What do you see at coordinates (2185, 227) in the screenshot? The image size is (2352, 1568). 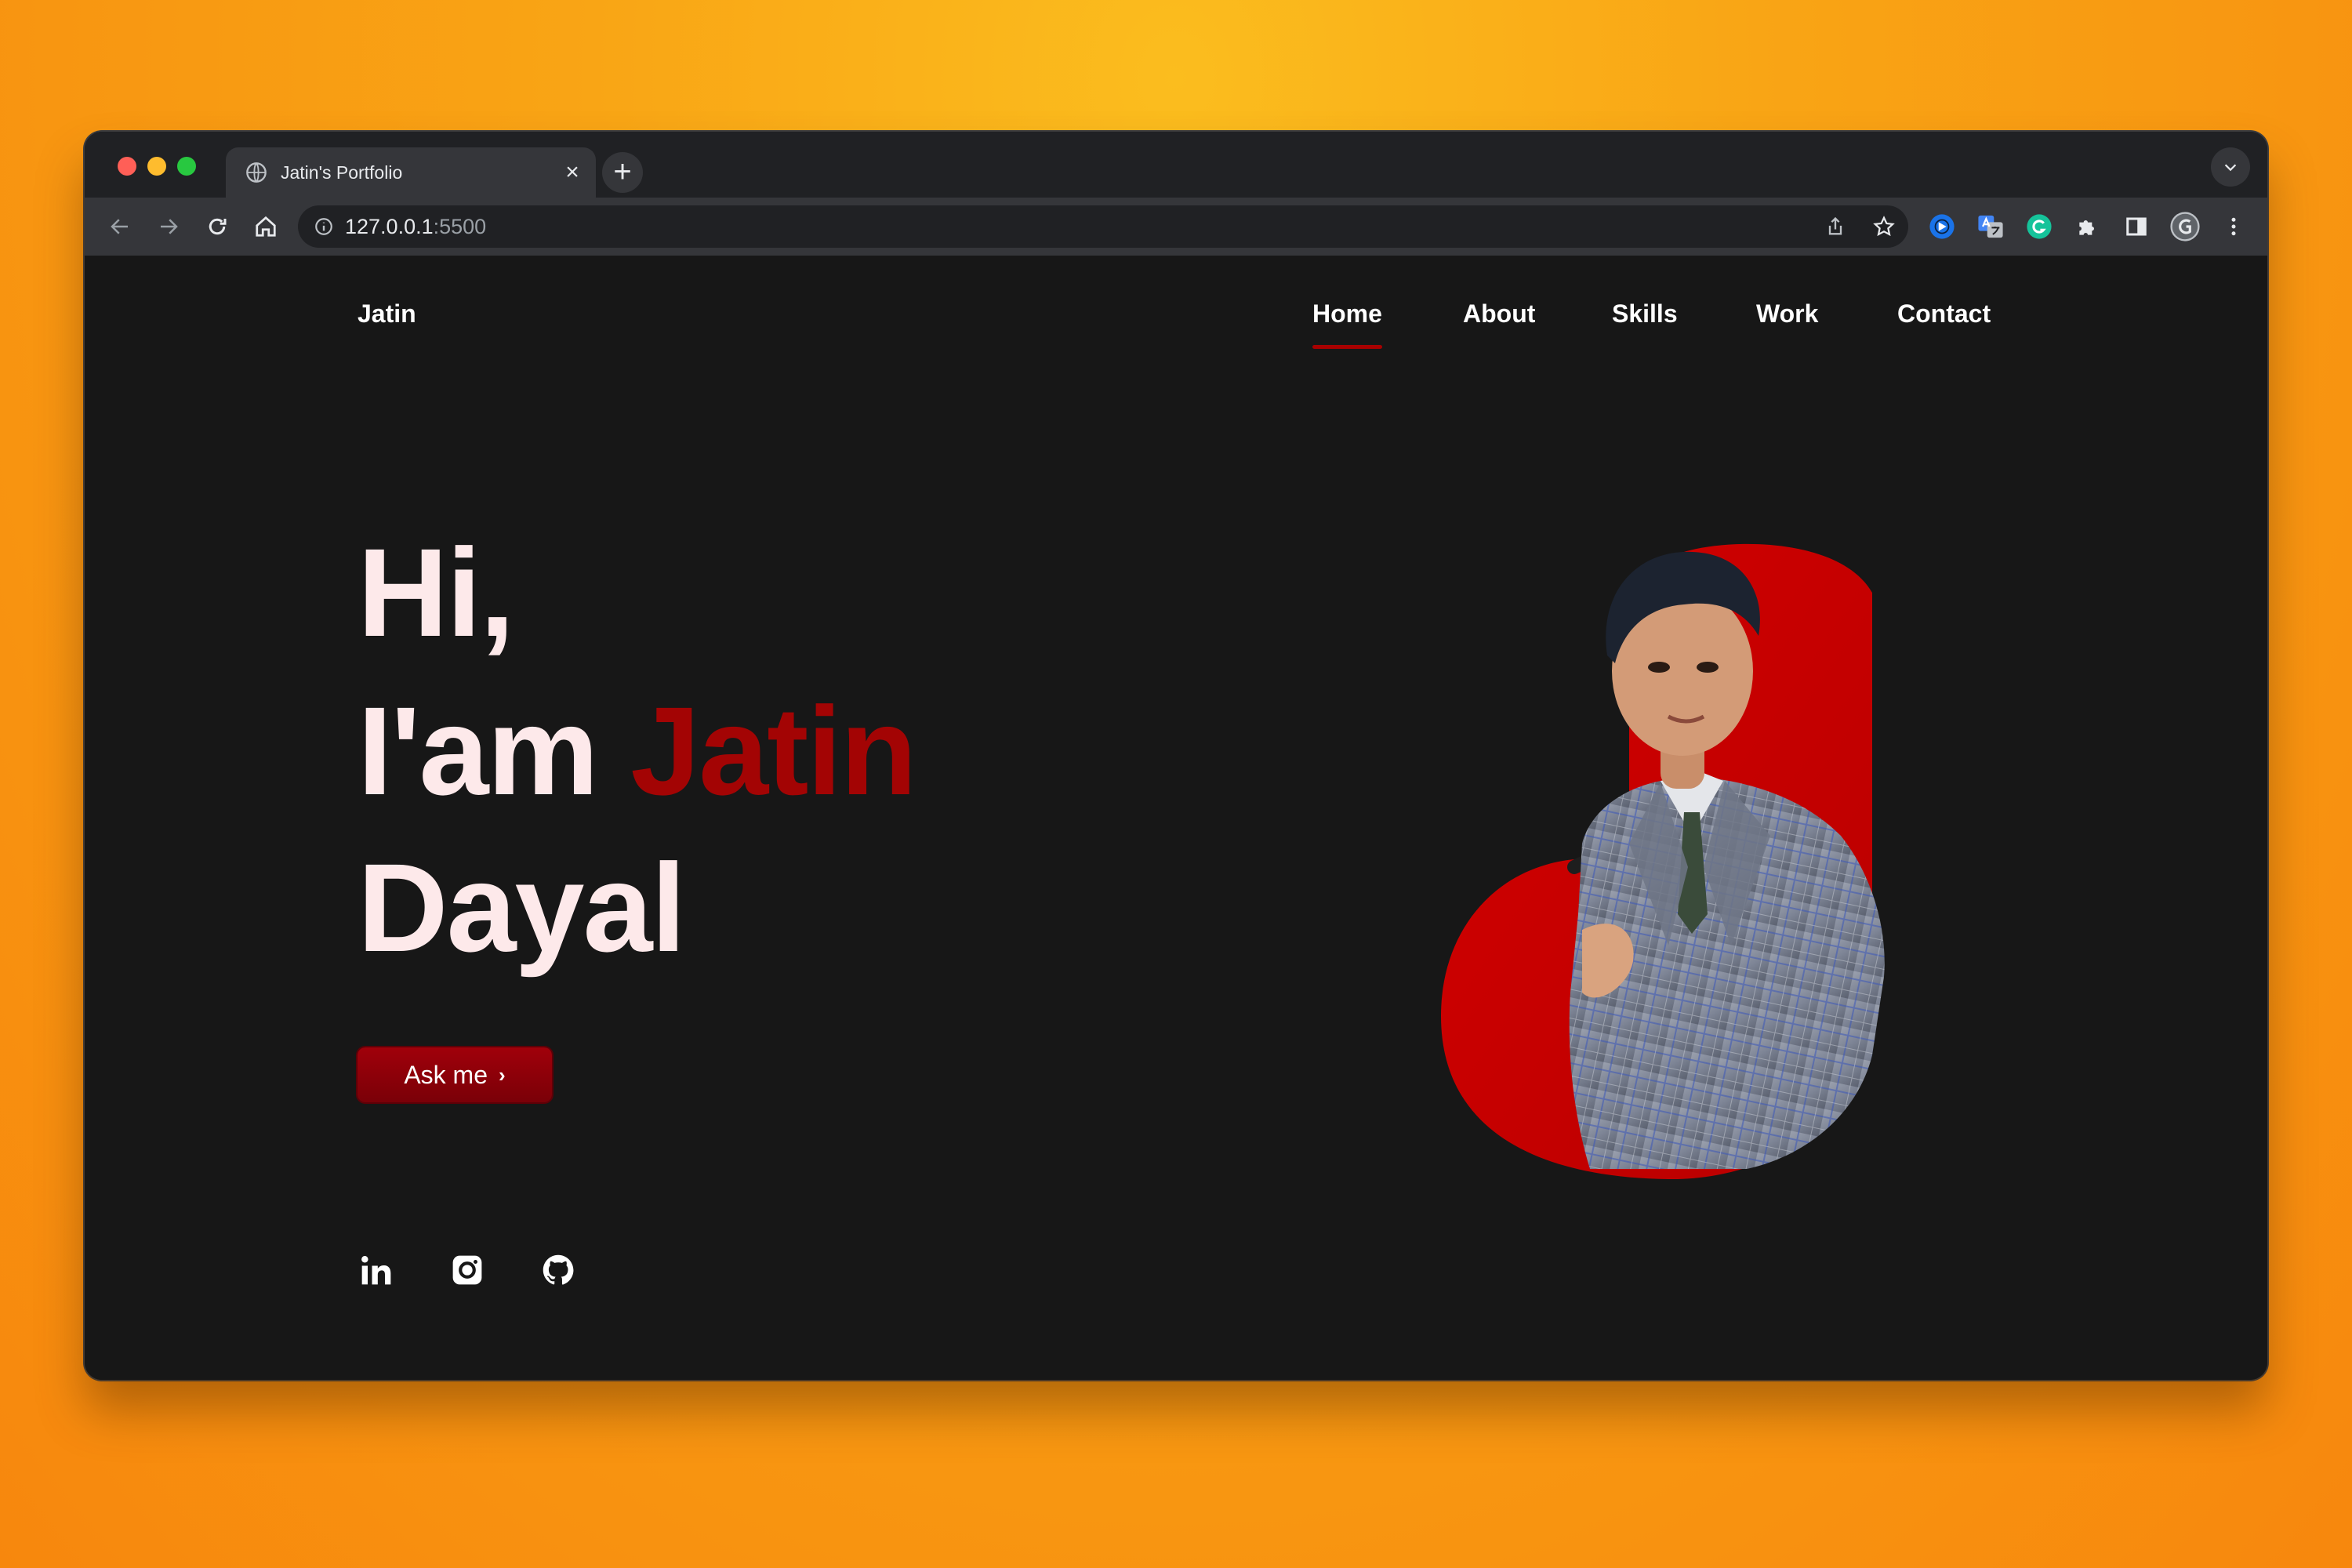 I see `profile-avatar-icon` at bounding box center [2185, 227].